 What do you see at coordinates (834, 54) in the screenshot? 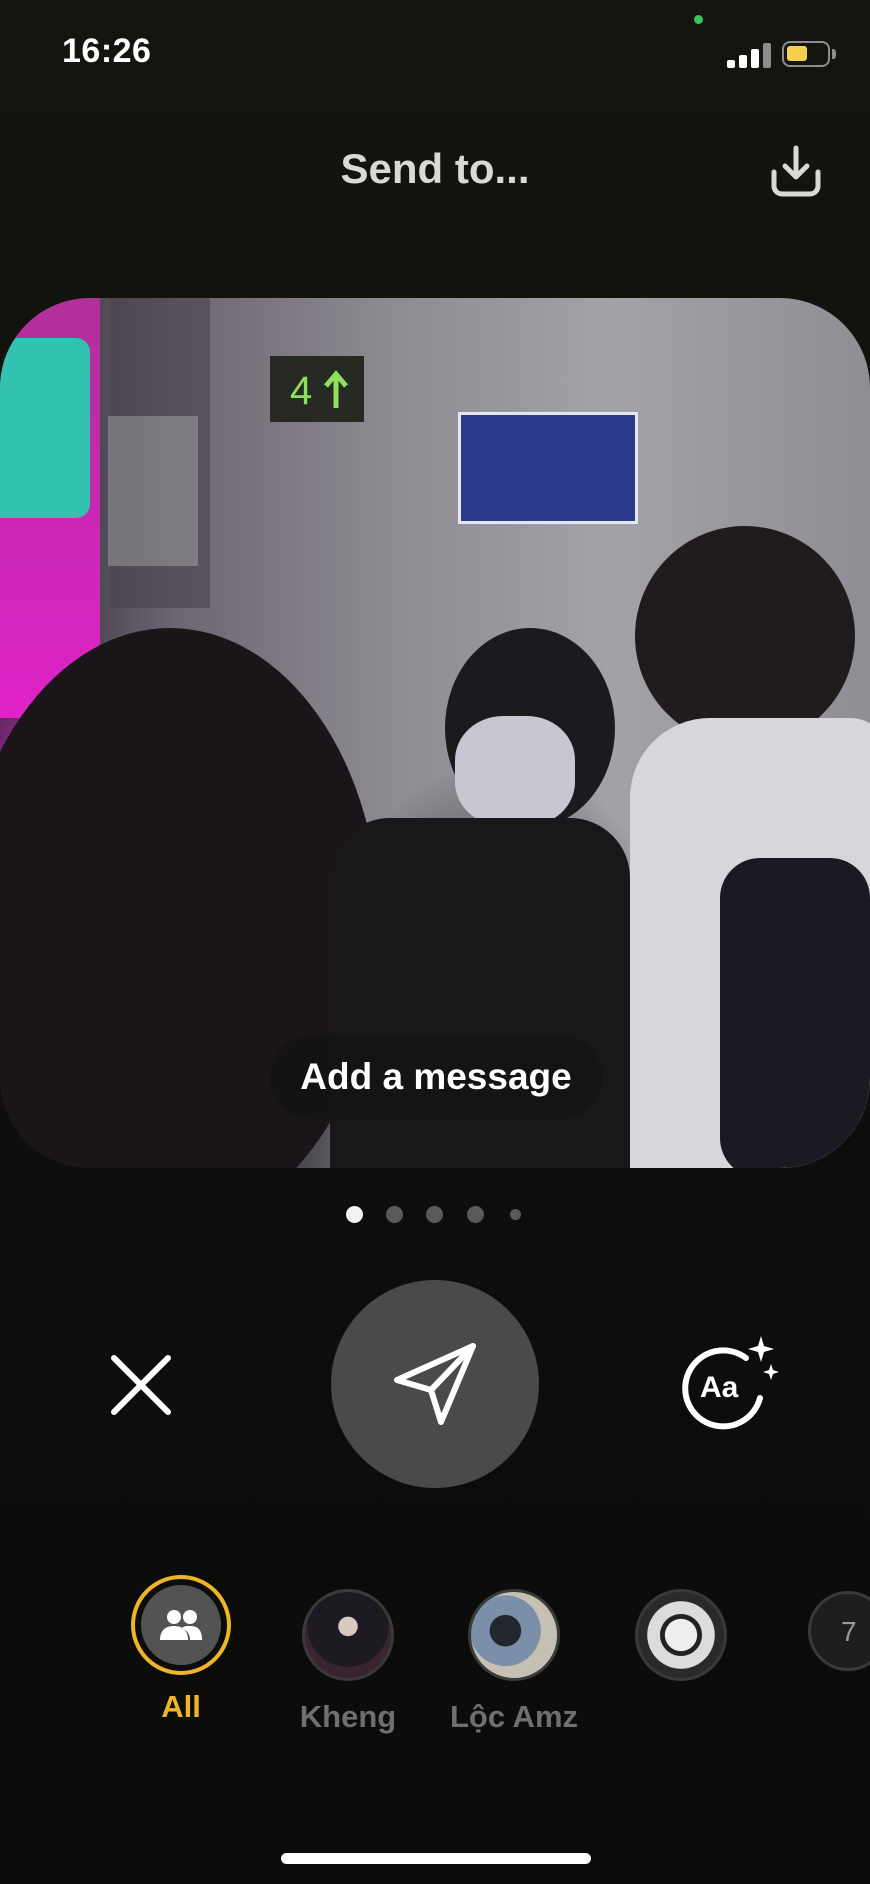
I see `battery-tip` at bounding box center [834, 54].